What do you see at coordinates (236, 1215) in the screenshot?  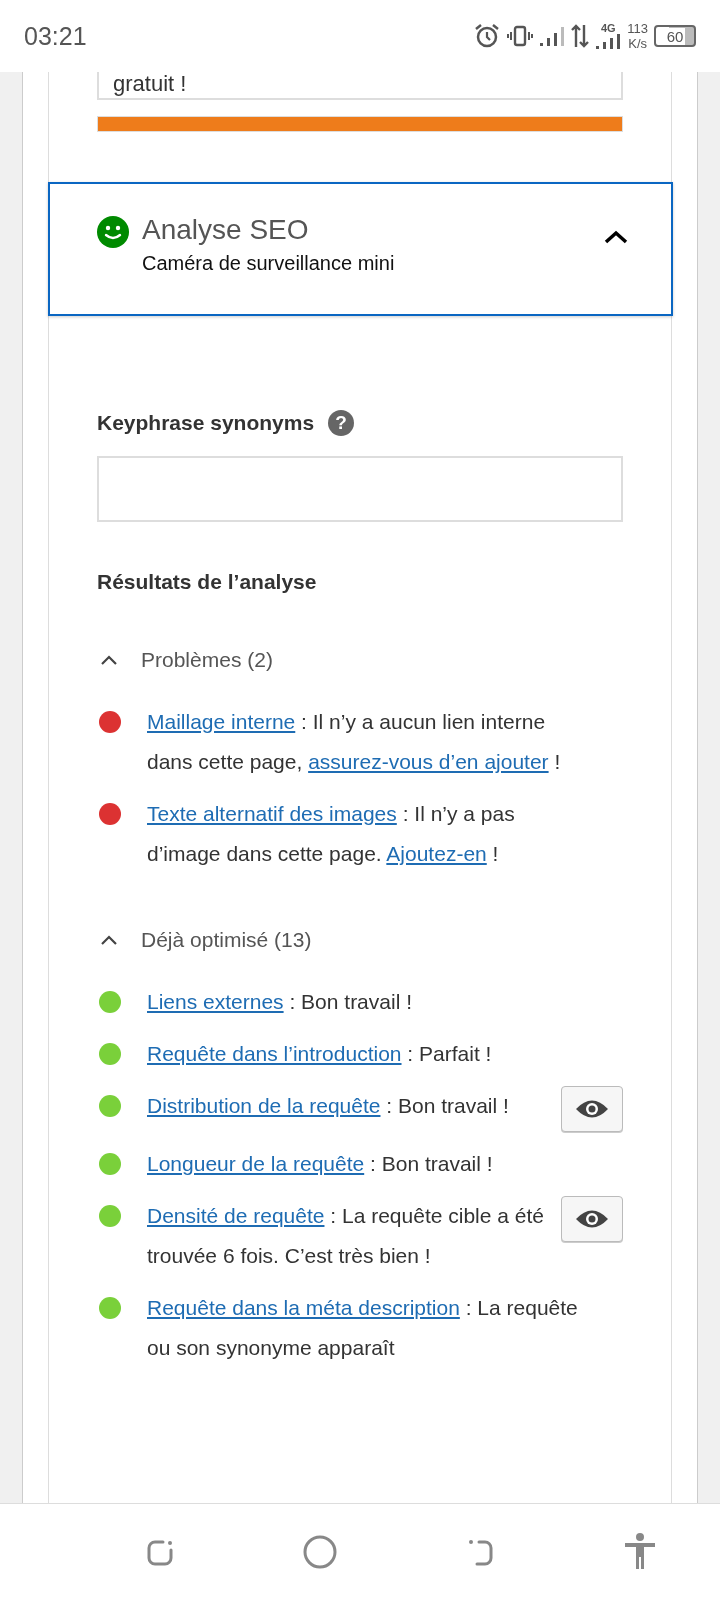 I see `result-link: Densité de requête` at bounding box center [236, 1215].